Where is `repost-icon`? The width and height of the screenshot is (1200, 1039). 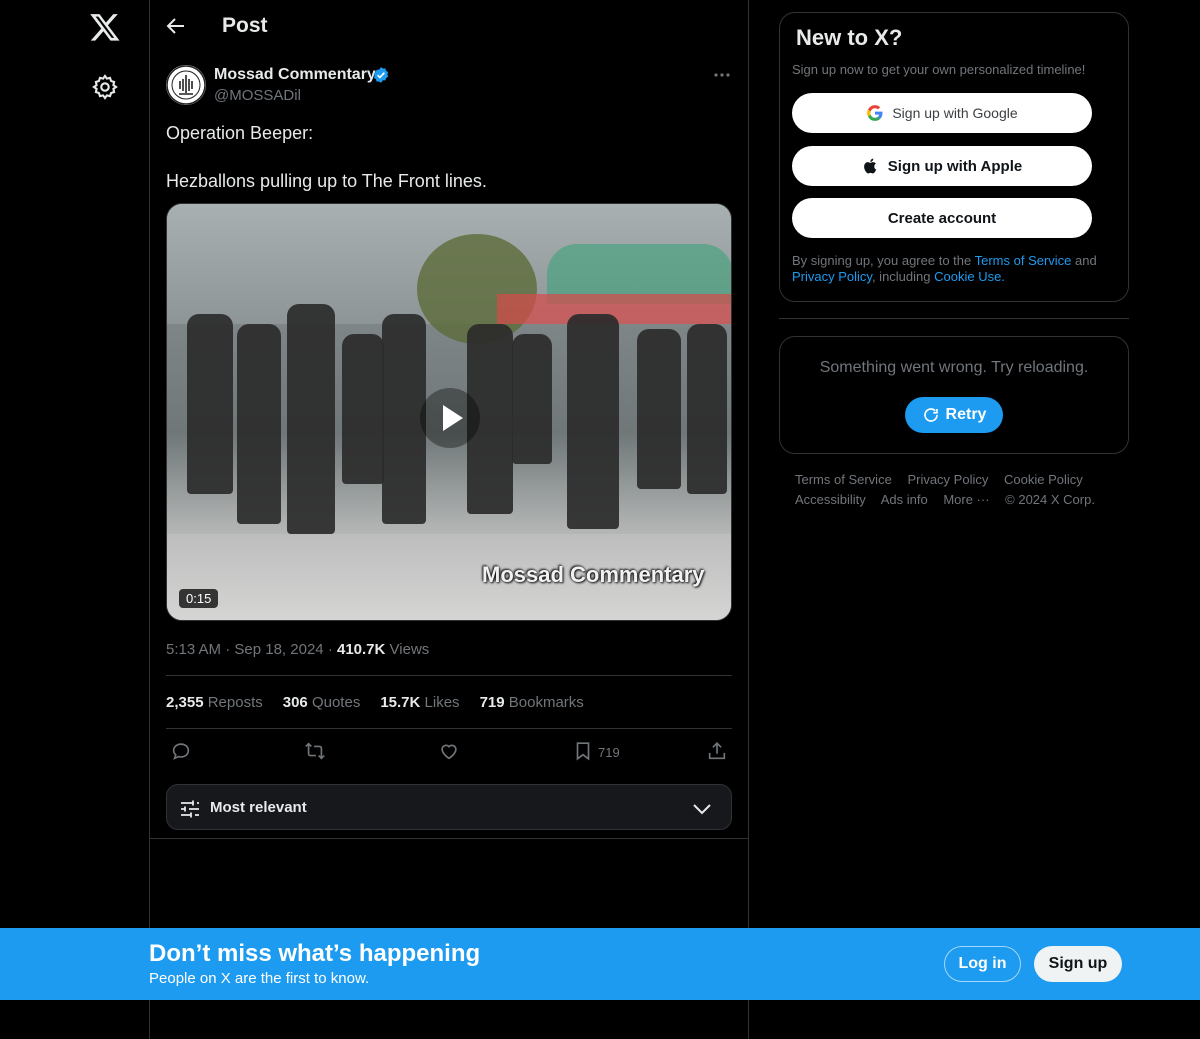
repost-icon is located at coordinates (315, 753).